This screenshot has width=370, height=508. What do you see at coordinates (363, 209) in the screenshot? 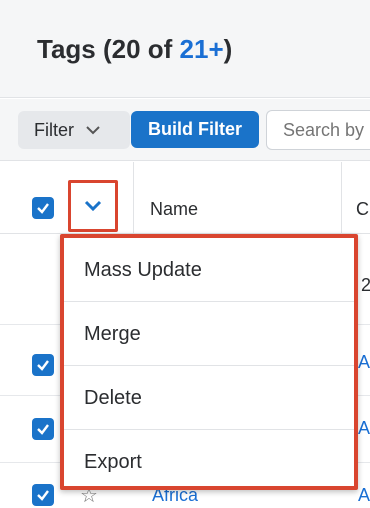
I see `column-header-created: Cr` at bounding box center [363, 209].